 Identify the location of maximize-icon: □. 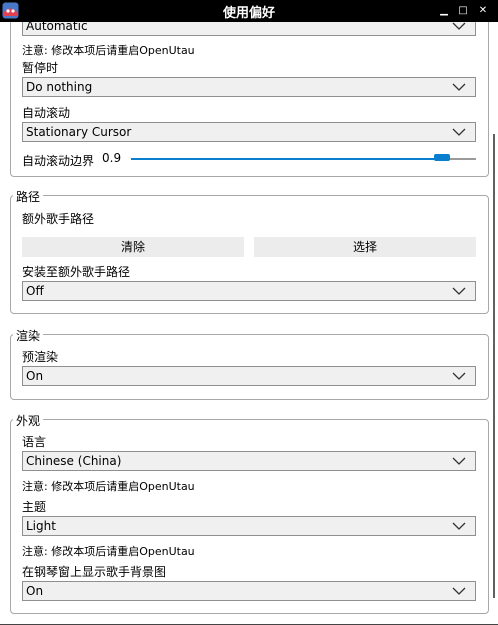
(463, 10).